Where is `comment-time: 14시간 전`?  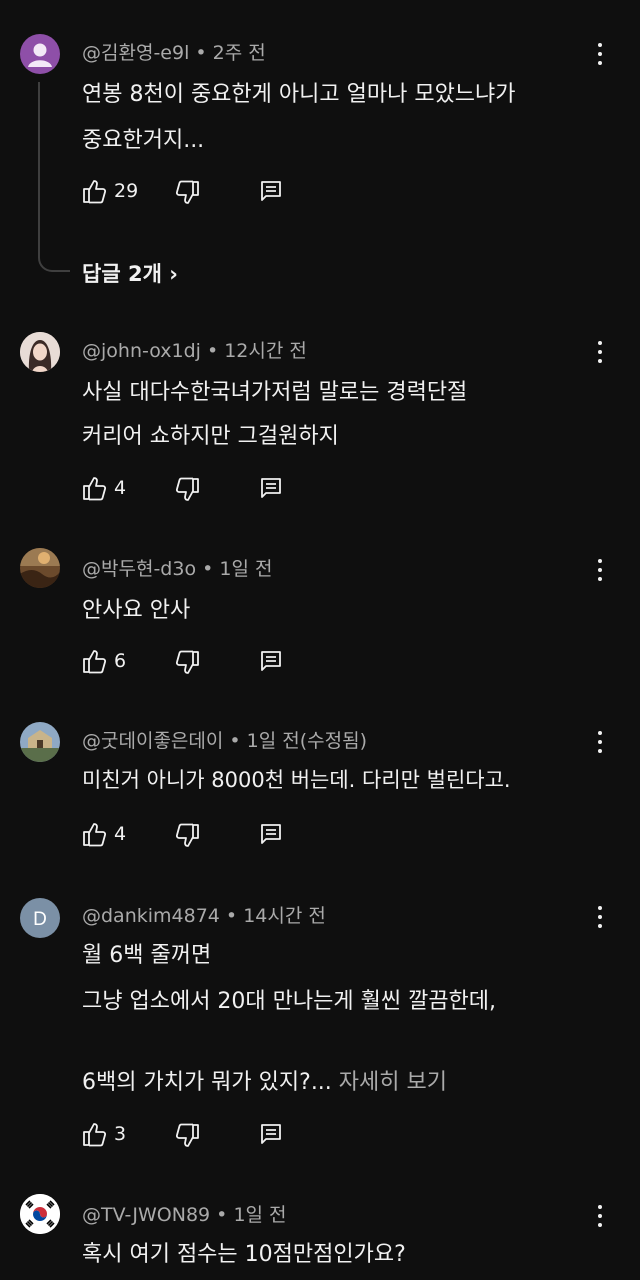
comment-time: 14시간 전 is located at coordinates (284, 916).